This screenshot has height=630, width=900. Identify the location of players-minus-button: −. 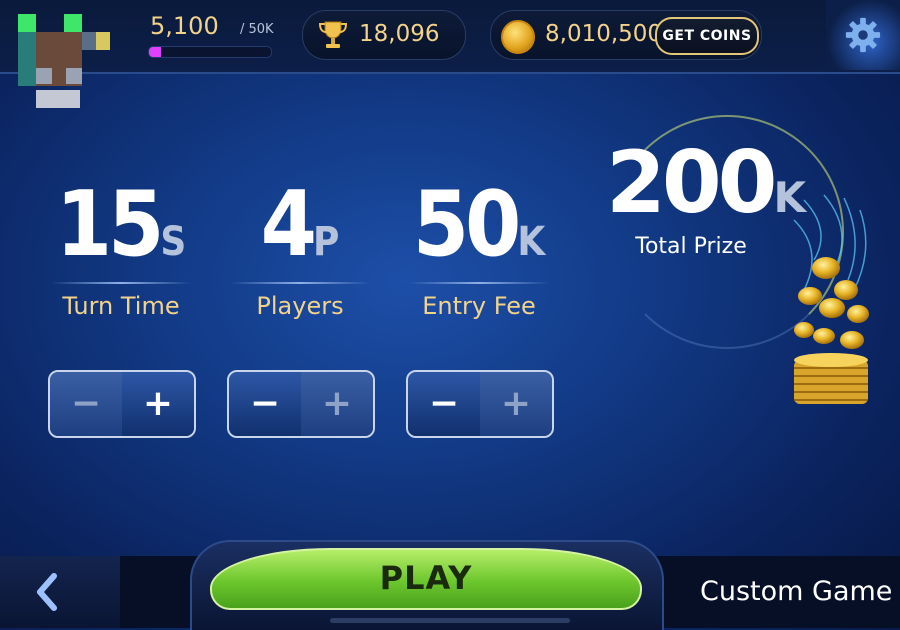
(266, 404).